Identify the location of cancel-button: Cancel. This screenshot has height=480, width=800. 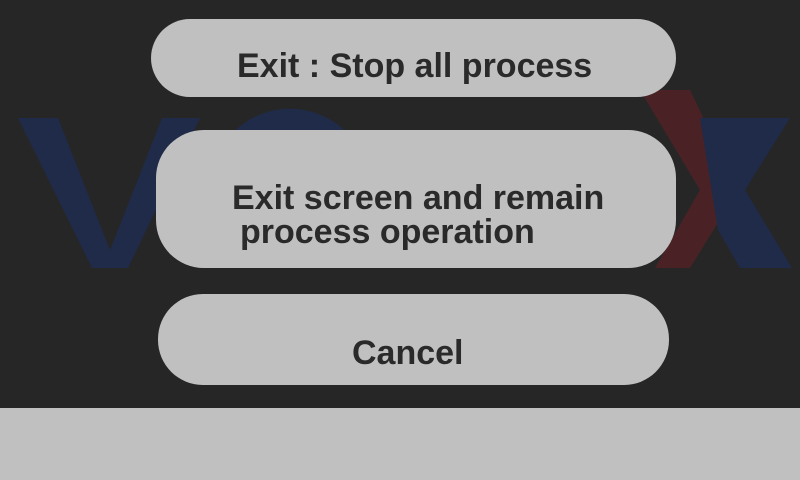
(413, 339).